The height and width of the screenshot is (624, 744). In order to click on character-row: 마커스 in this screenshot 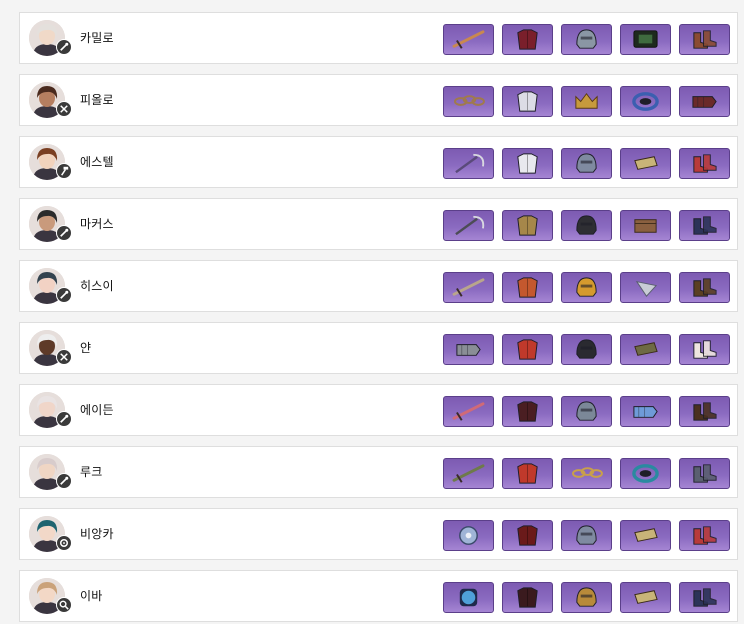, I will do `click(378, 224)`.